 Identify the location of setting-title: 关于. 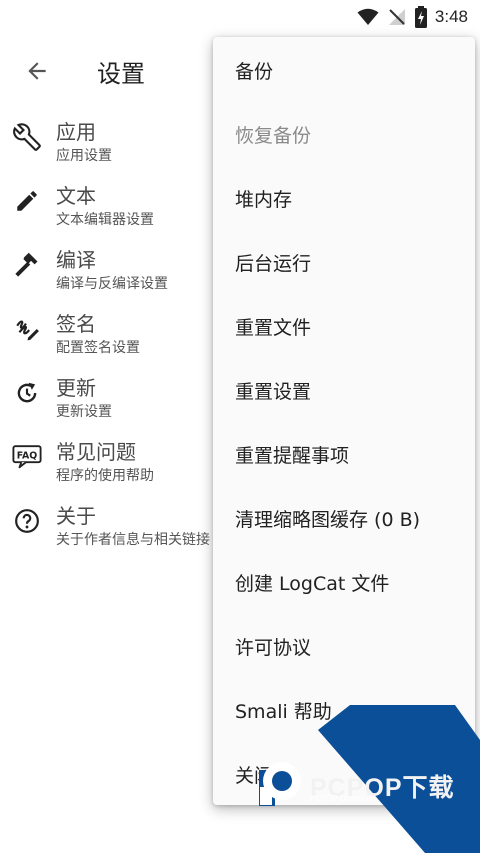
(76, 516).